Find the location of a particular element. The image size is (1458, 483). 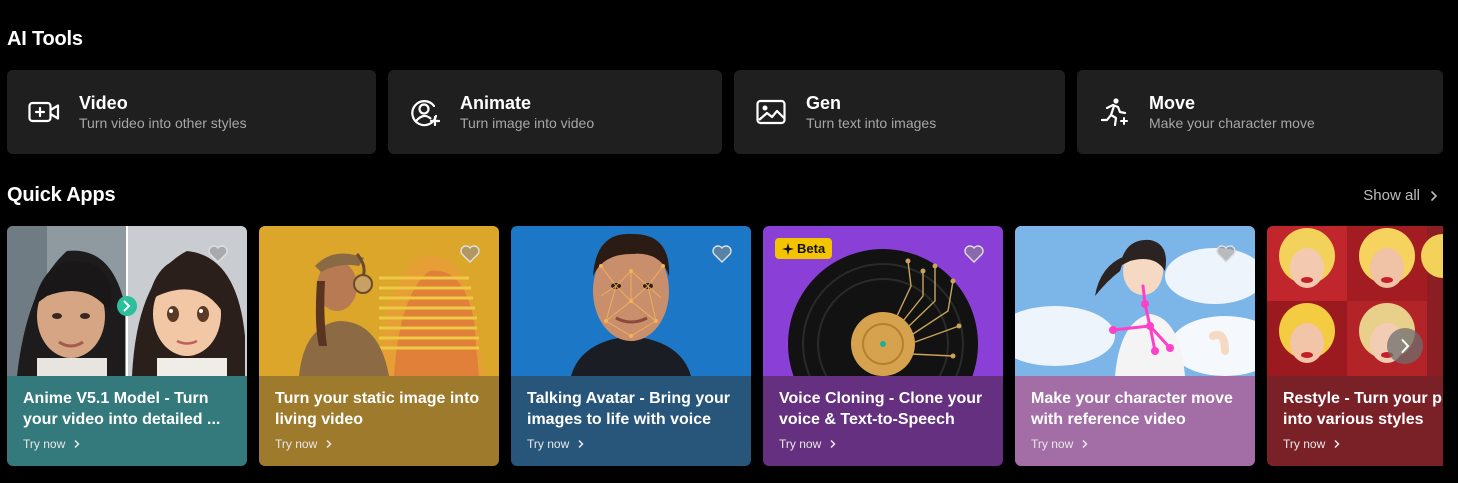

card-title-line2: living video is located at coordinates (319, 419).